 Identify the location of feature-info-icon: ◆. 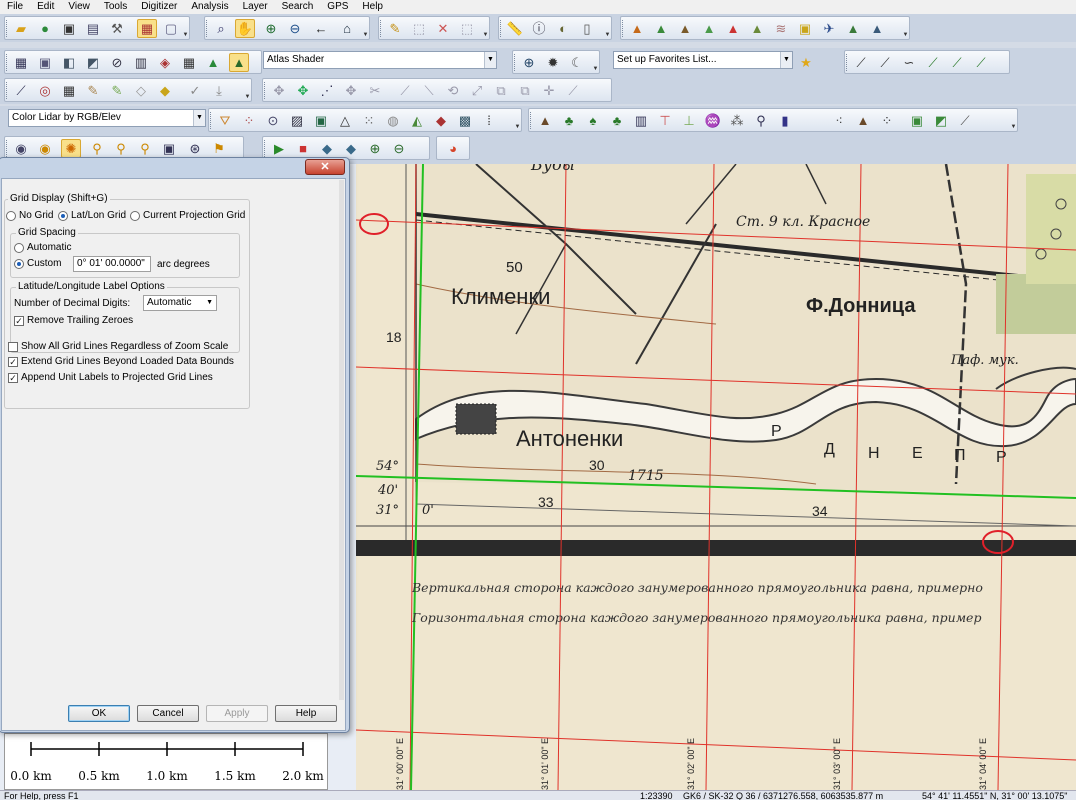
(165, 90).